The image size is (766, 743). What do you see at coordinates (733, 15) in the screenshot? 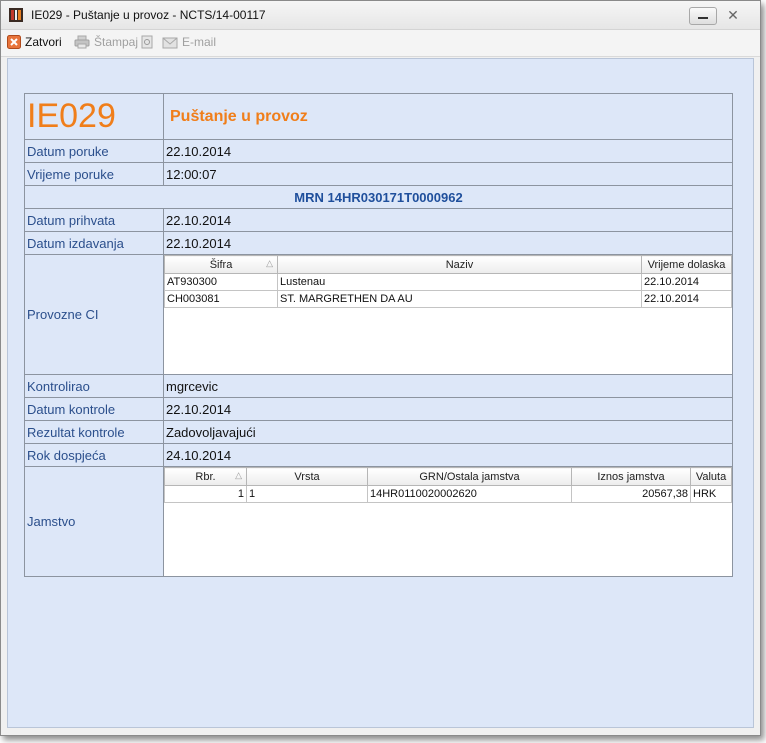
I see `close-window-button: ✕` at bounding box center [733, 15].